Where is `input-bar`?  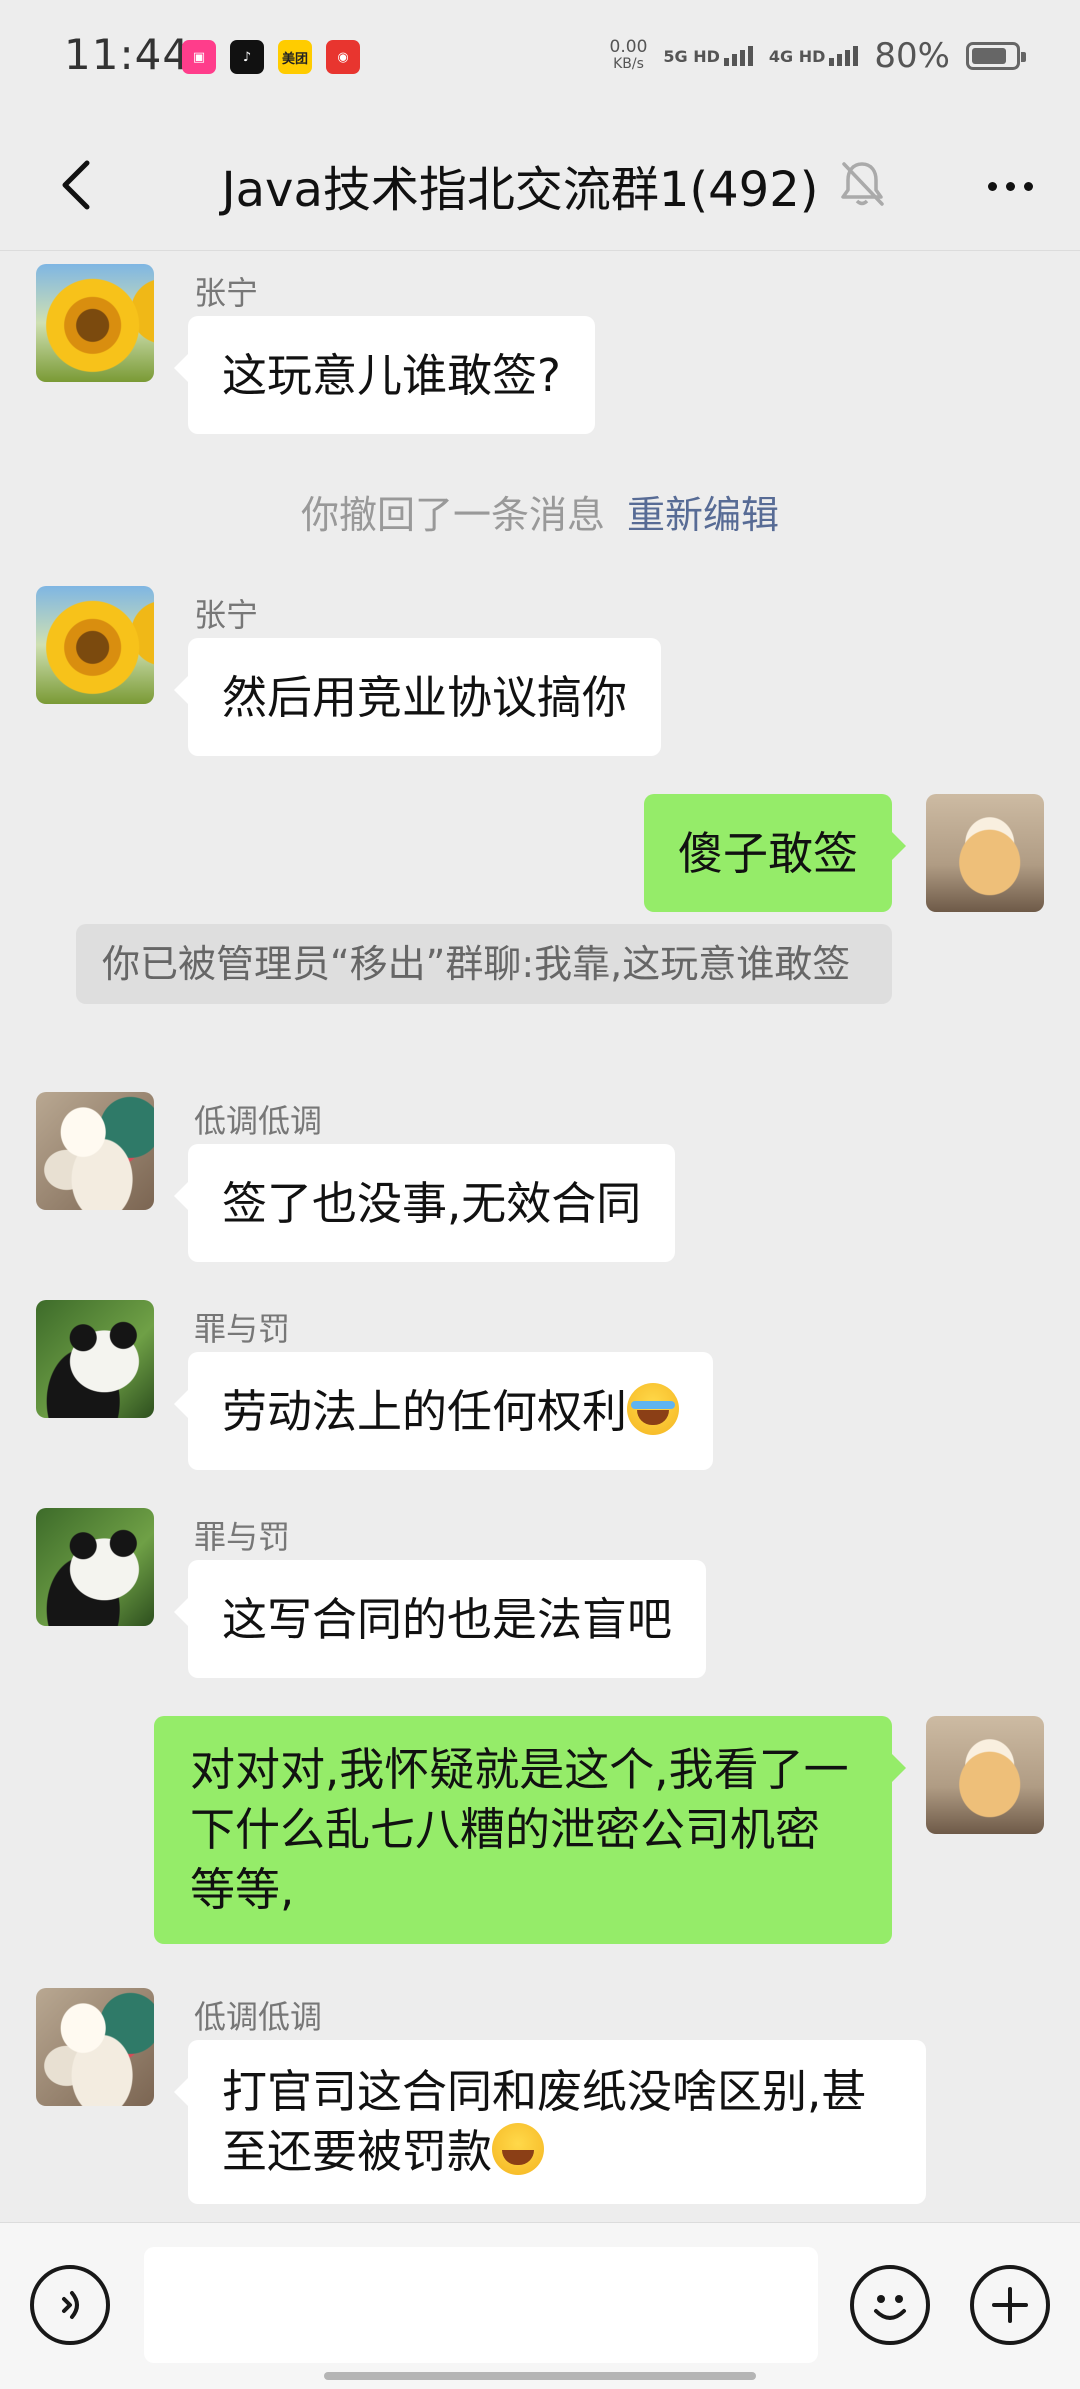 input-bar is located at coordinates (540, 2305).